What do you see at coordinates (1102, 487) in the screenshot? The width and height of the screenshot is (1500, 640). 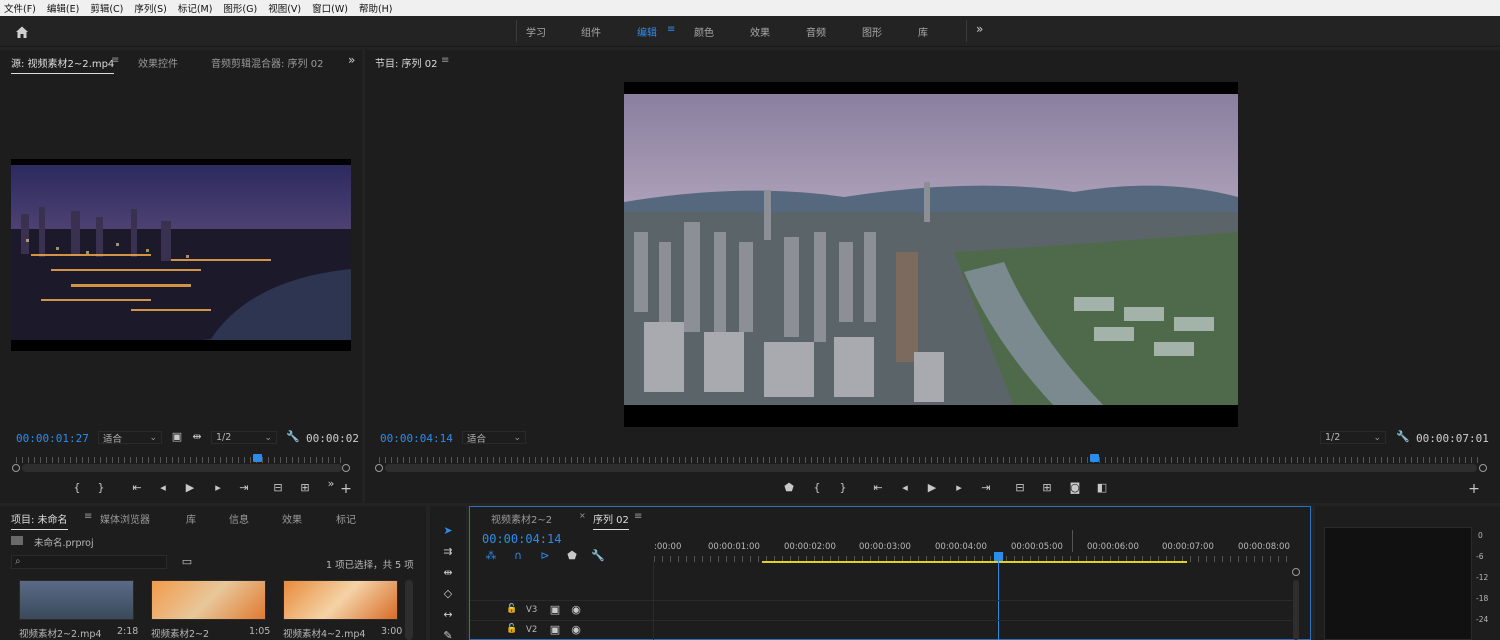 I see `comparison-view-icon: ◧` at bounding box center [1102, 487].